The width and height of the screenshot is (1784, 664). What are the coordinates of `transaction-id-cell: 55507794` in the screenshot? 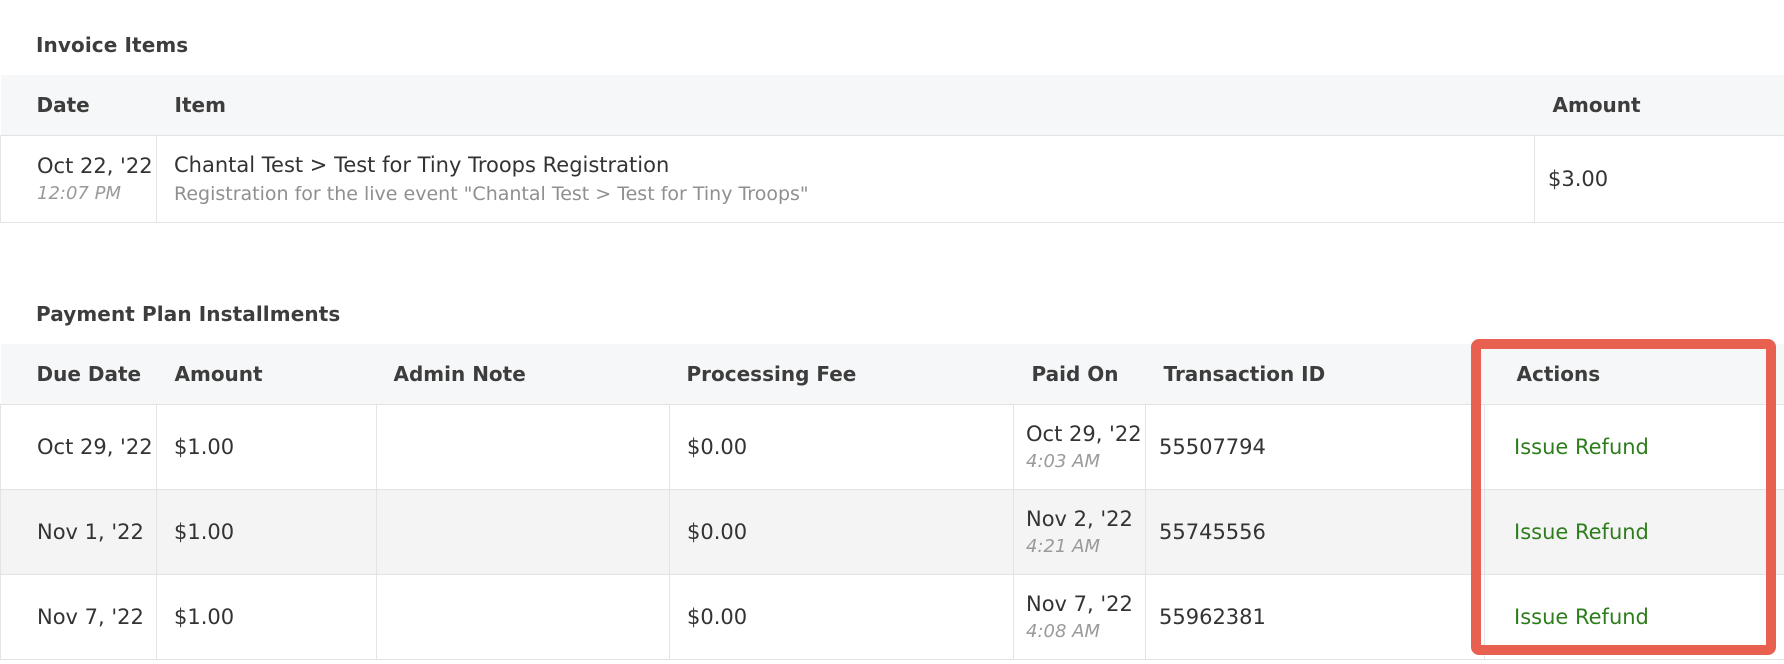 It's located at (1315, 447).